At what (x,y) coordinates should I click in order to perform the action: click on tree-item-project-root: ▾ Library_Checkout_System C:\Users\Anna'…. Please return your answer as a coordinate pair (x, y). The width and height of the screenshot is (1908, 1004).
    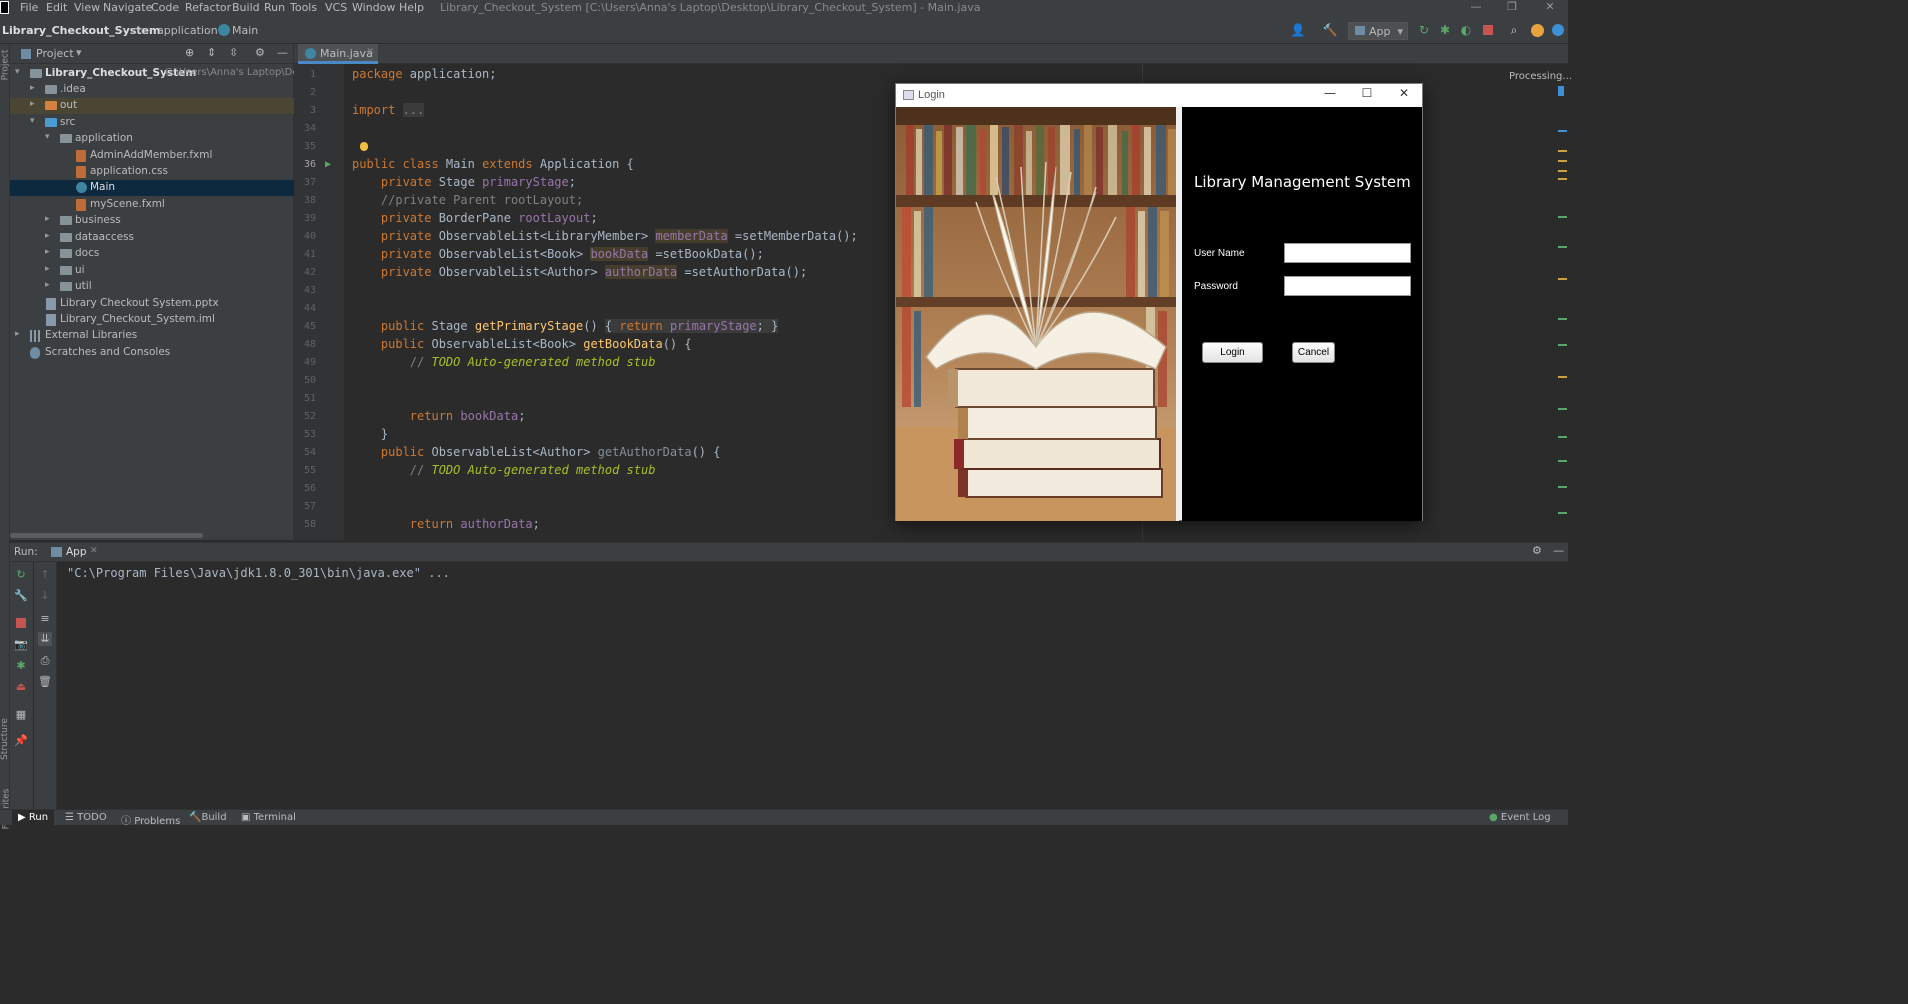
    Looking at the image, I should click on (160, 74).